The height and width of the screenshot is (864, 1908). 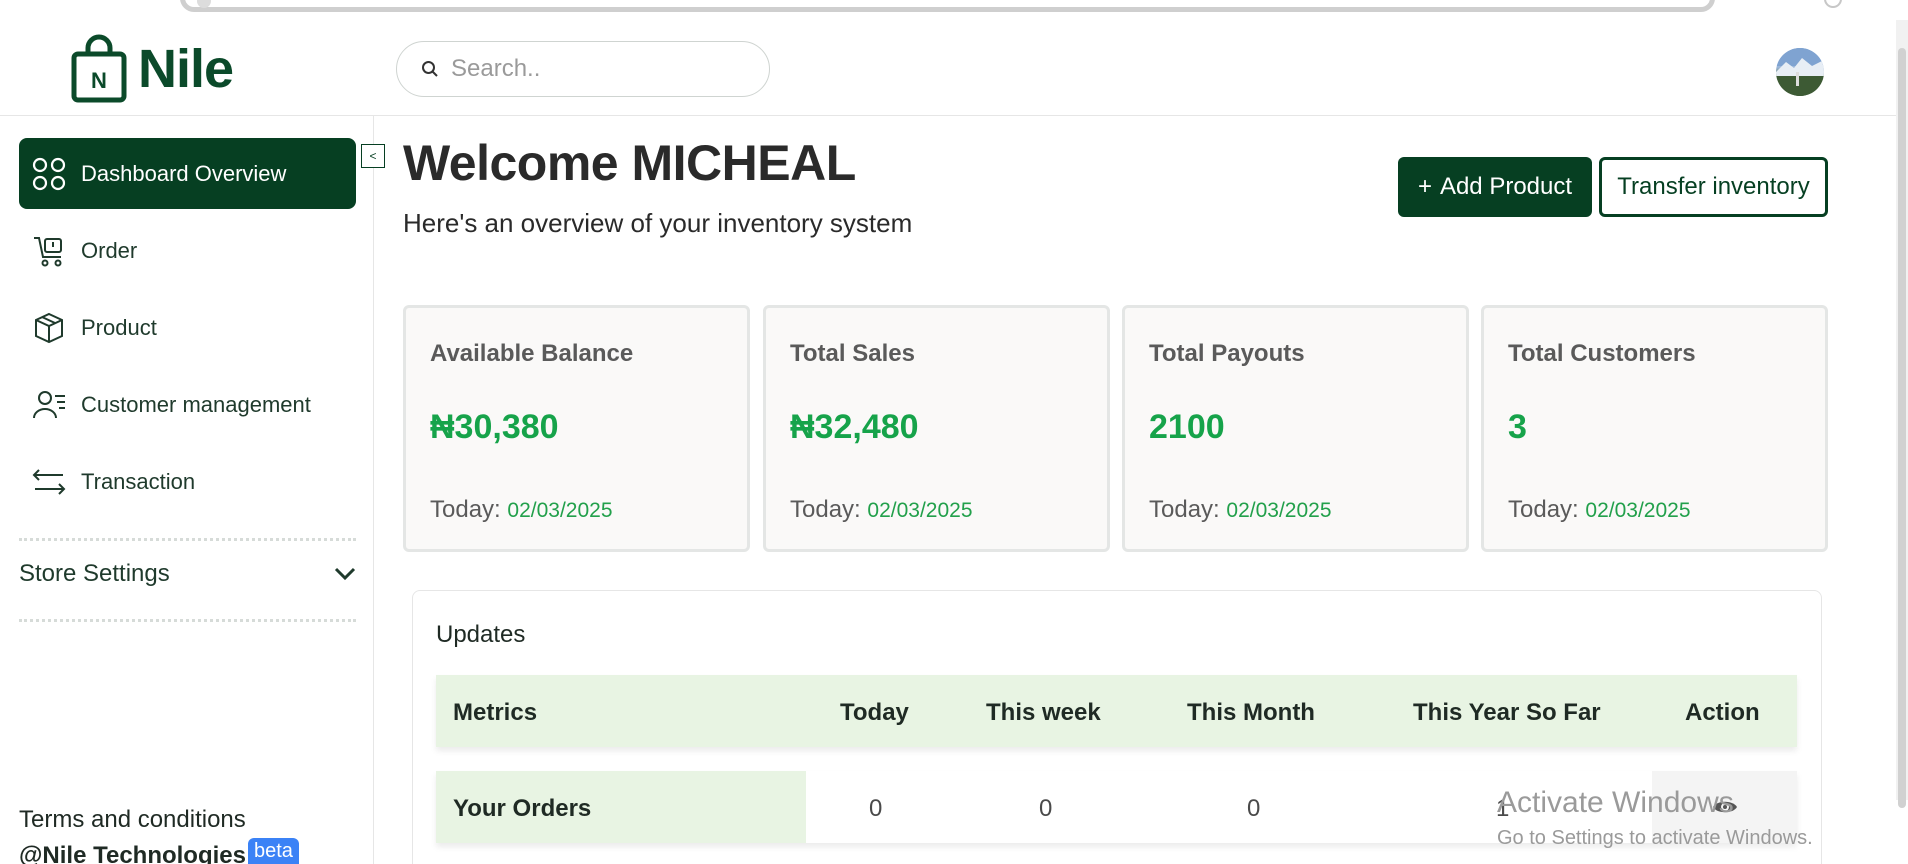 What do you see at coordinates (49, 481) in the screenshot?
I see `transfer-arrows-icon` at bounding box center [49, 481].